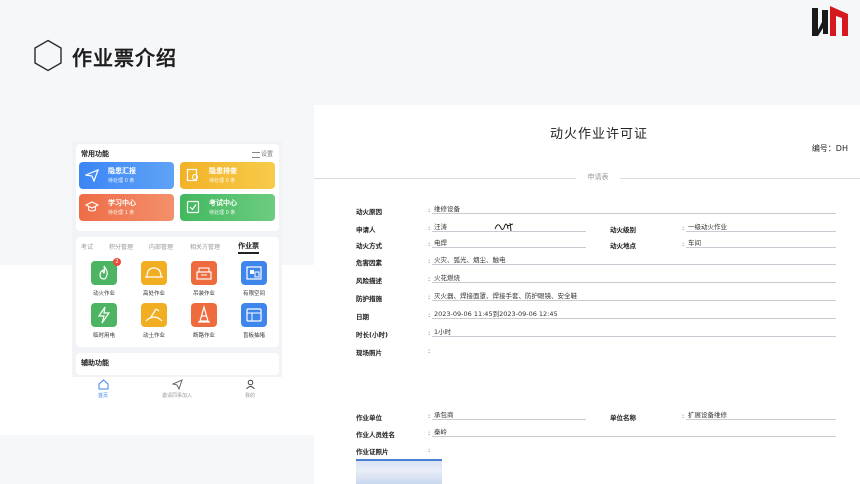 The height and width of the screenshot is (484, 860). I want to click on field-worker: 作业人员姓名 : 秦岭, so click(596, 434).